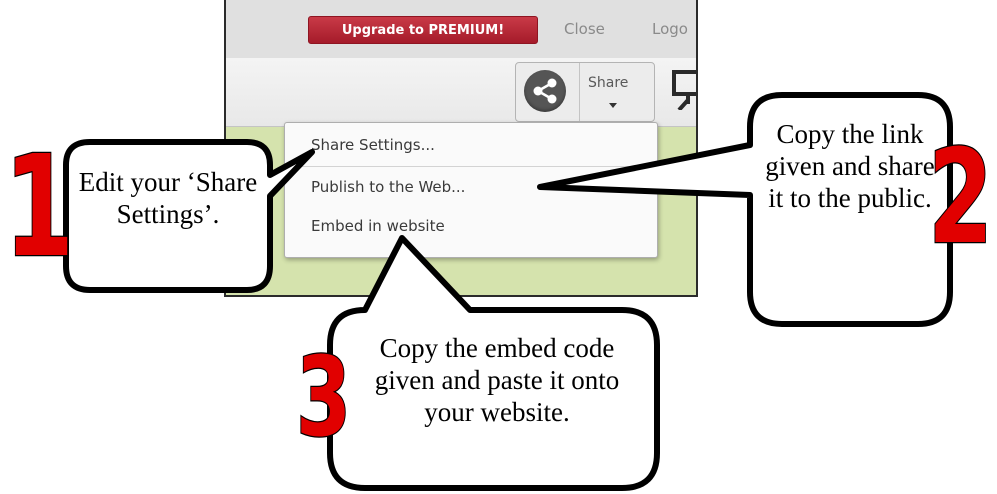 This screenshot has height=494, width=997. What do you see at coordinates (960, 197) in the screenshot?
I see `step-number-2: 2` at bounding box center [960, 197].